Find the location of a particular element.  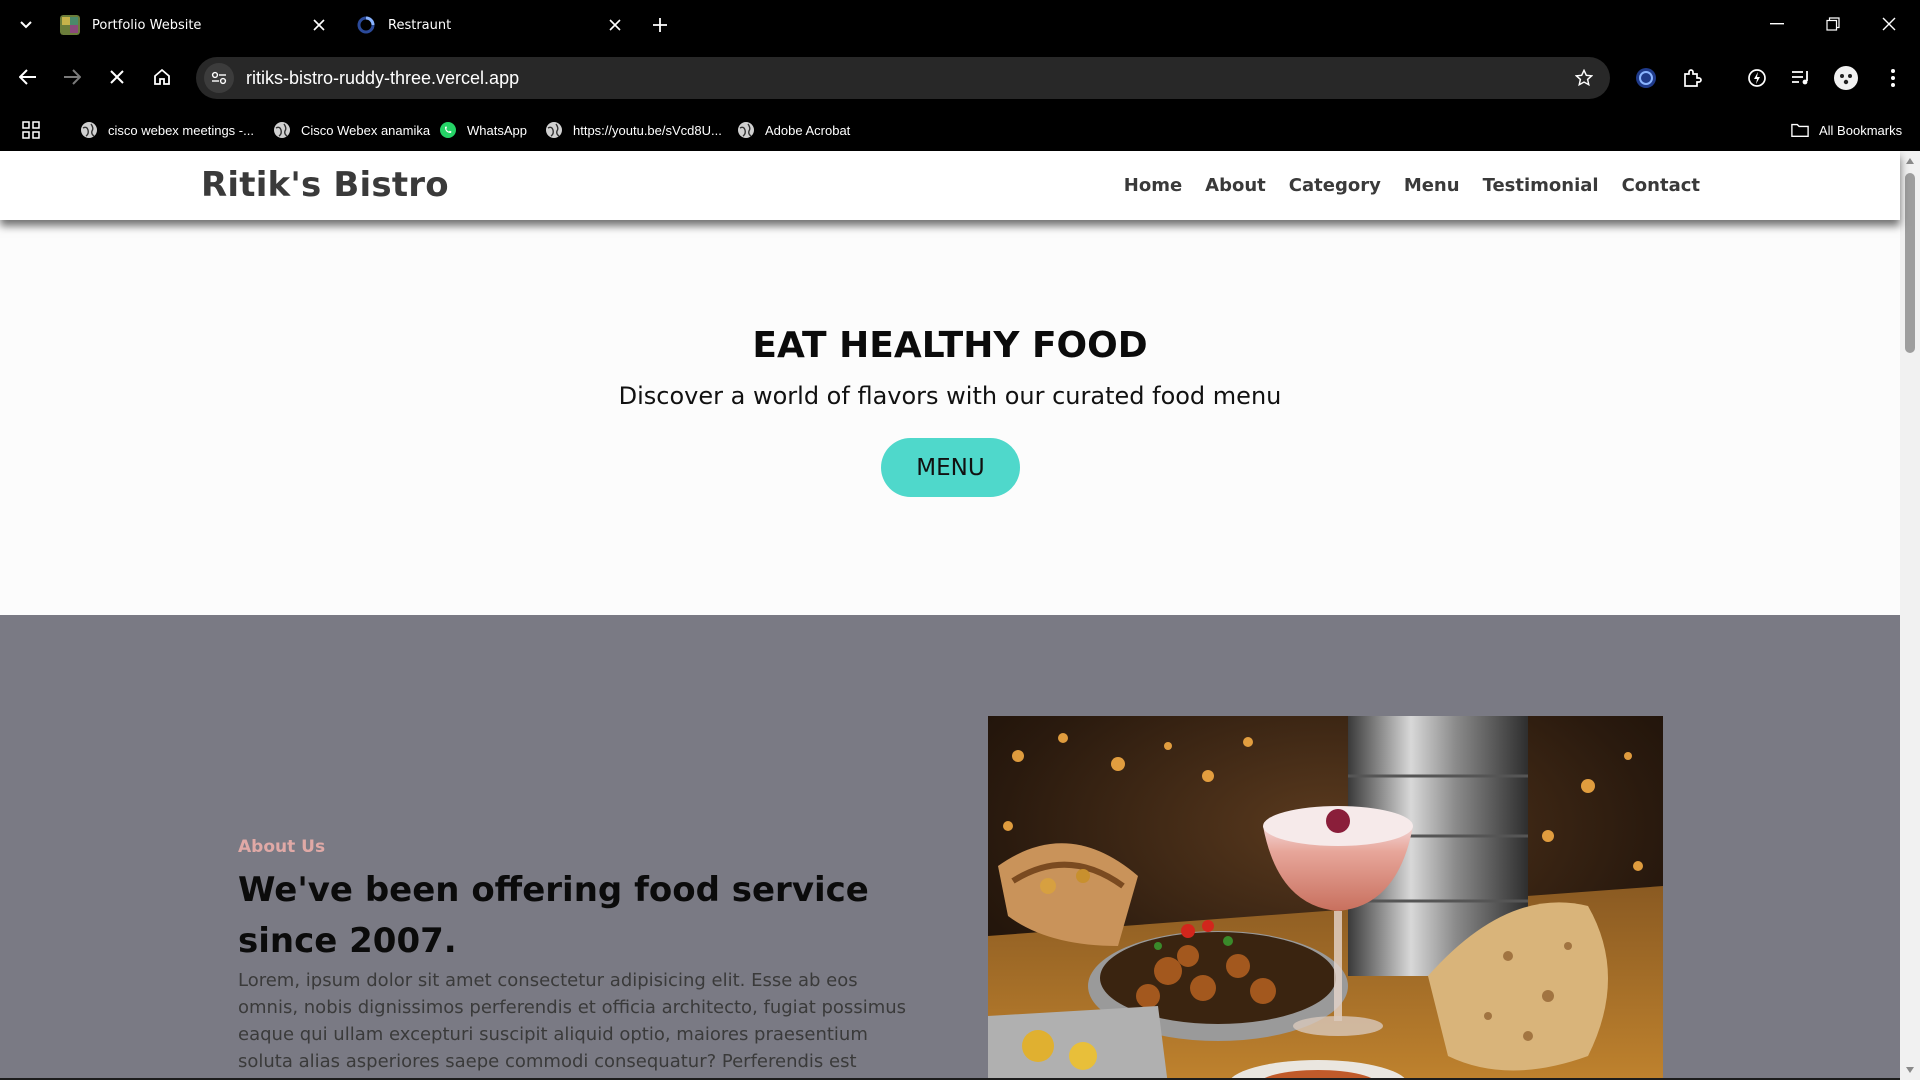

bookmark-star-icon is located at coordinates (1584, 78).